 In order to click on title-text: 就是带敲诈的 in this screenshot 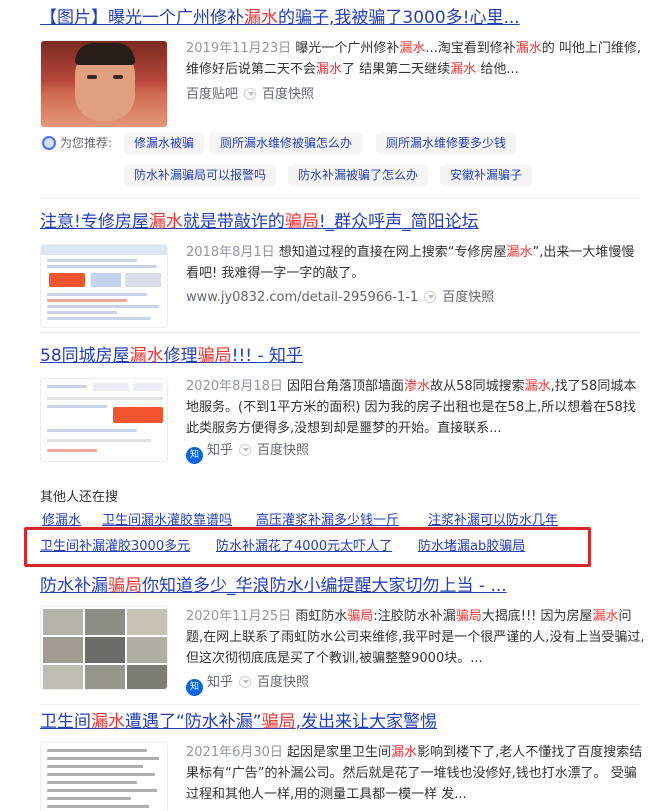, I will do `click(234, 222)`.